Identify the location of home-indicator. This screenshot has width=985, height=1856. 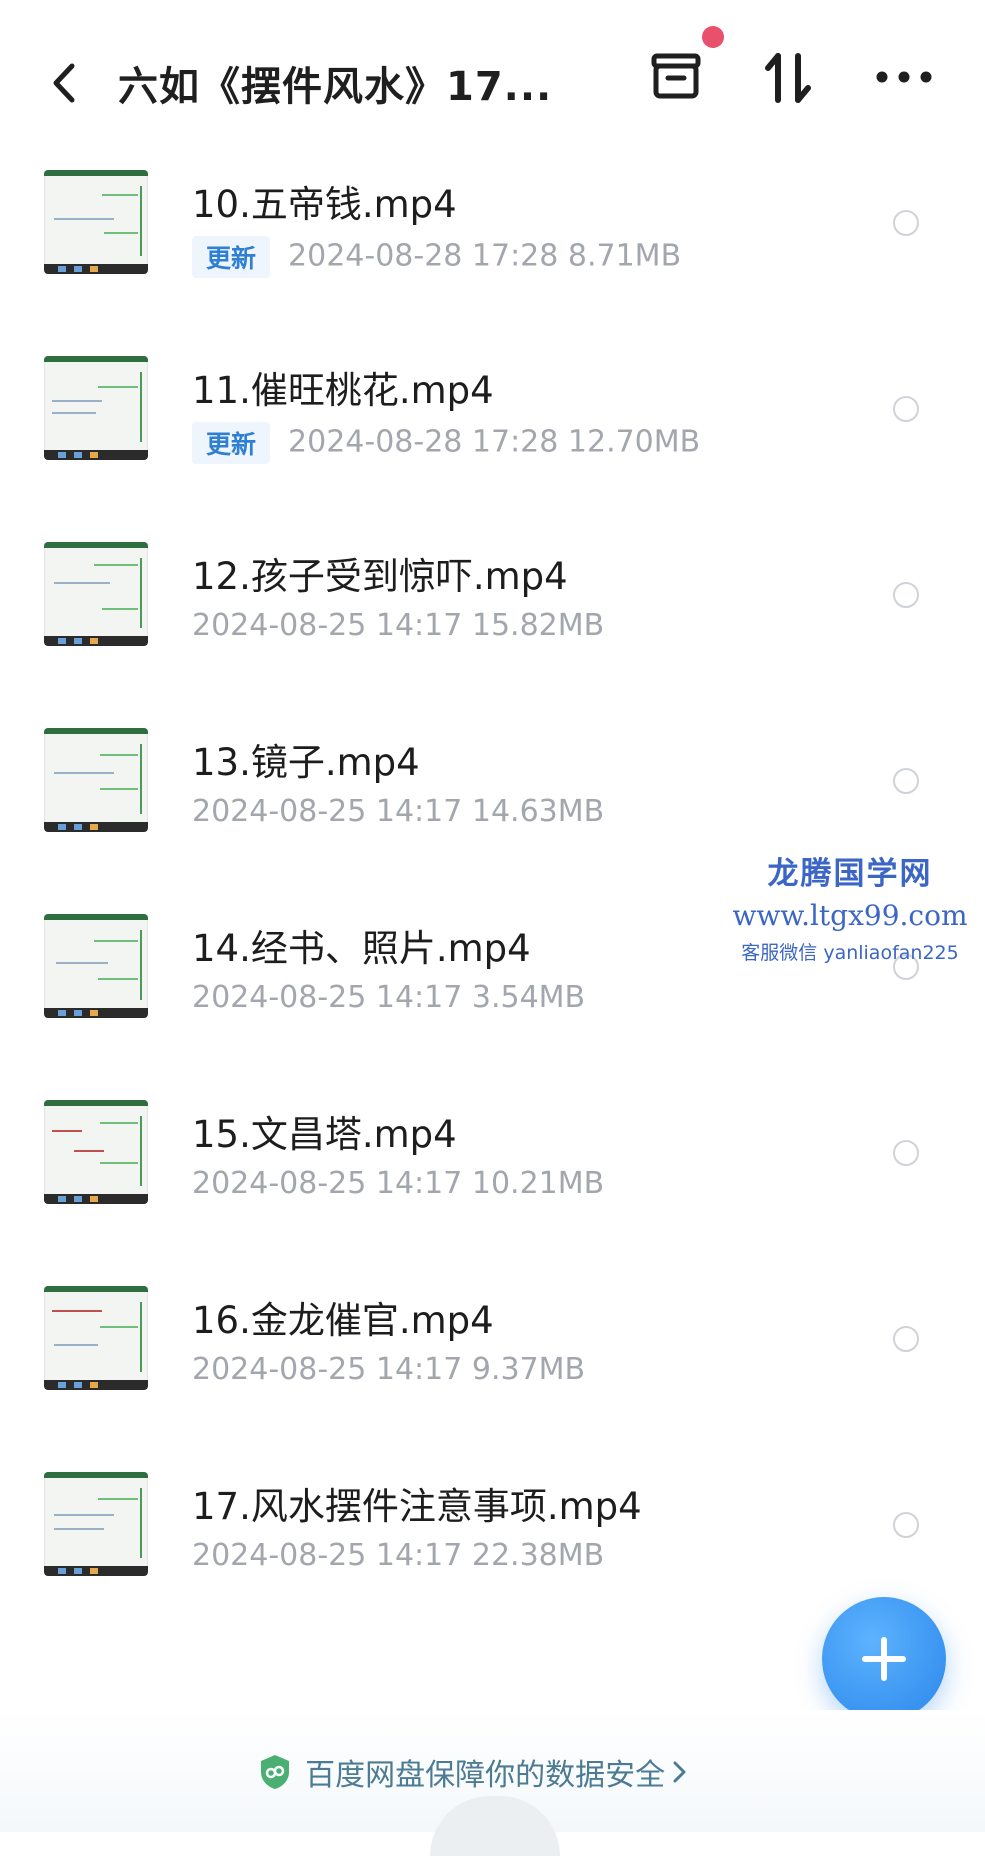
(495, 1826).